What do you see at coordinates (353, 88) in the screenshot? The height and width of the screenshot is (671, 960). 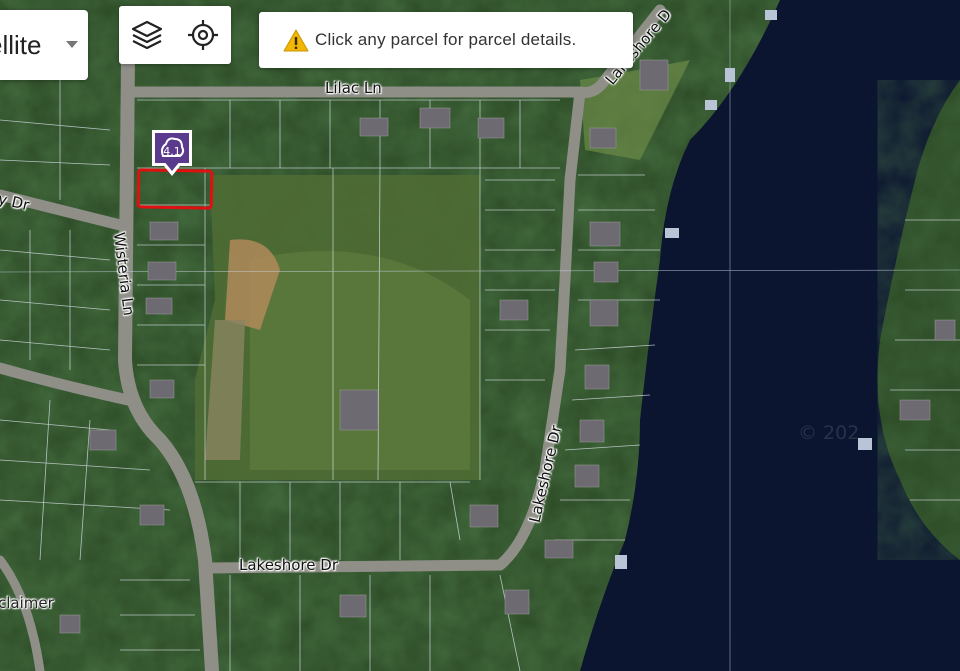 I see `road-label-lilac: Lilac Ln` at bounding box center [353, 88].